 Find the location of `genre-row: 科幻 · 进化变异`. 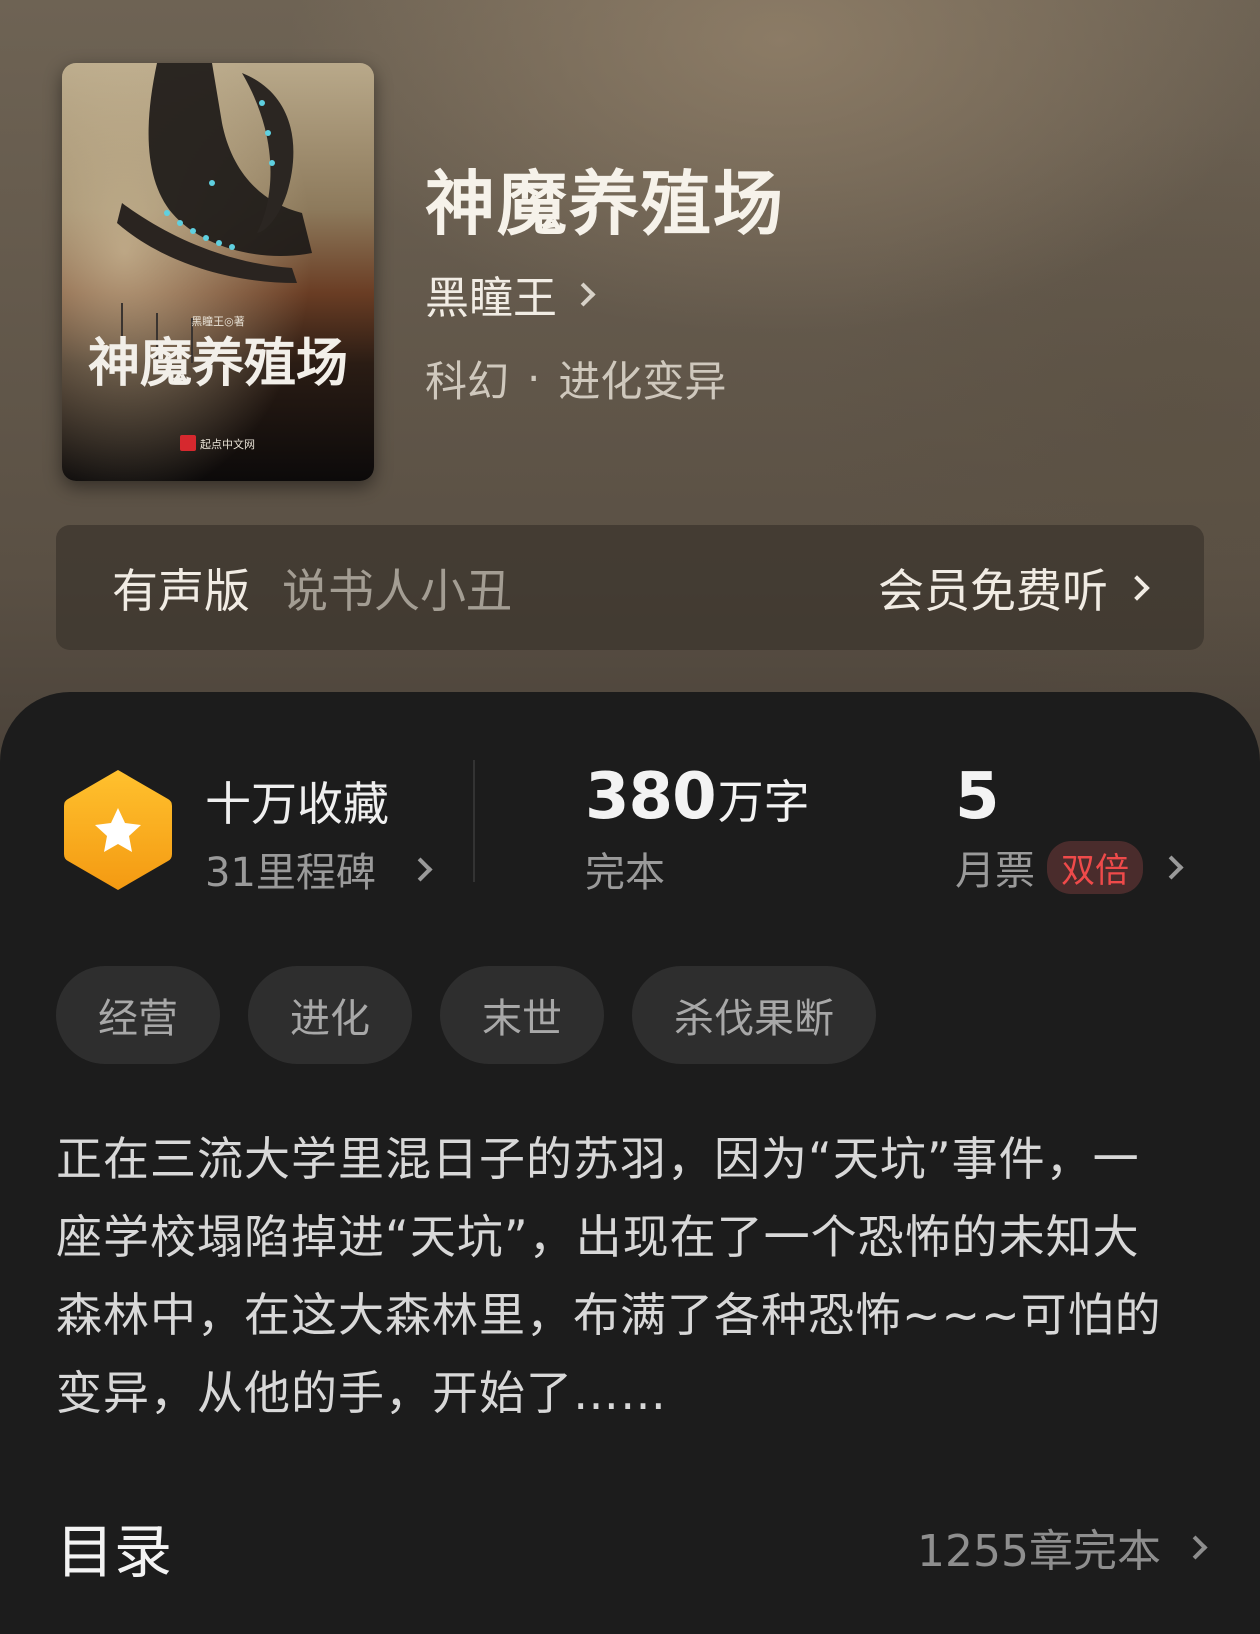

genre-row: 科幻 · 进化变异 is located at coordinates (575, 378).